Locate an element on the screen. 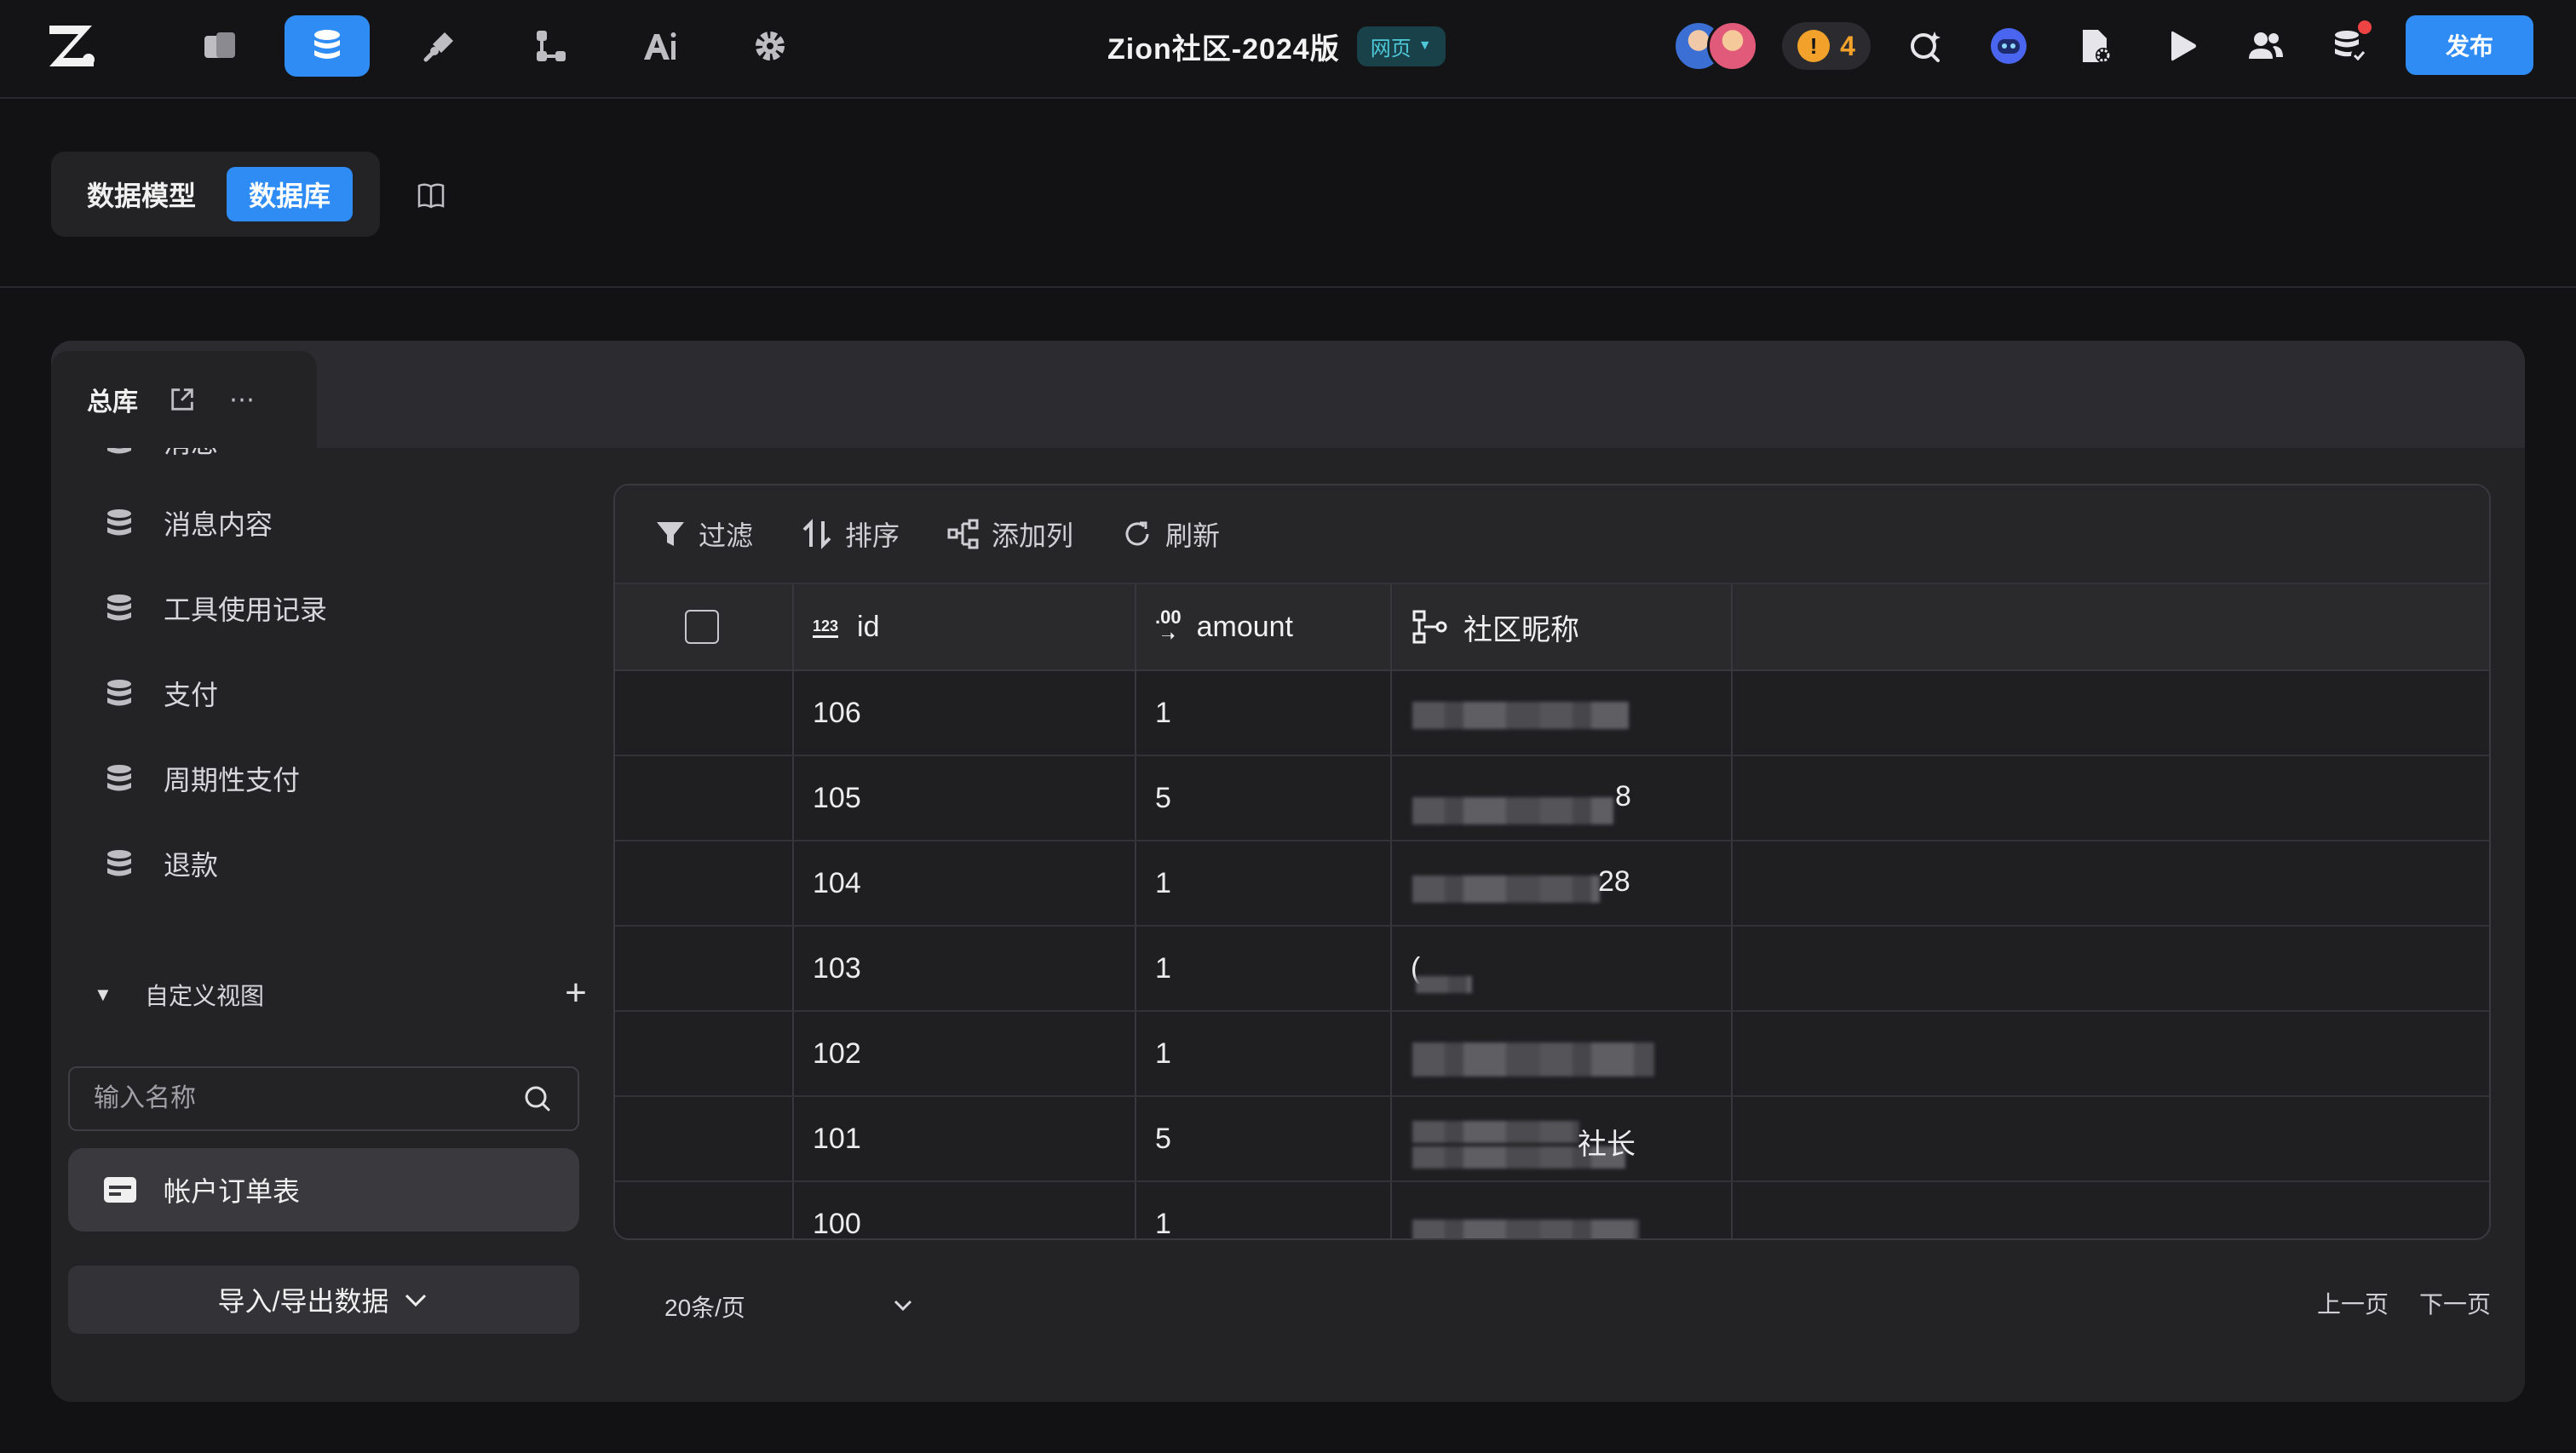  table-row: 101 5 社长 is located at coordinates (1552, 1139).